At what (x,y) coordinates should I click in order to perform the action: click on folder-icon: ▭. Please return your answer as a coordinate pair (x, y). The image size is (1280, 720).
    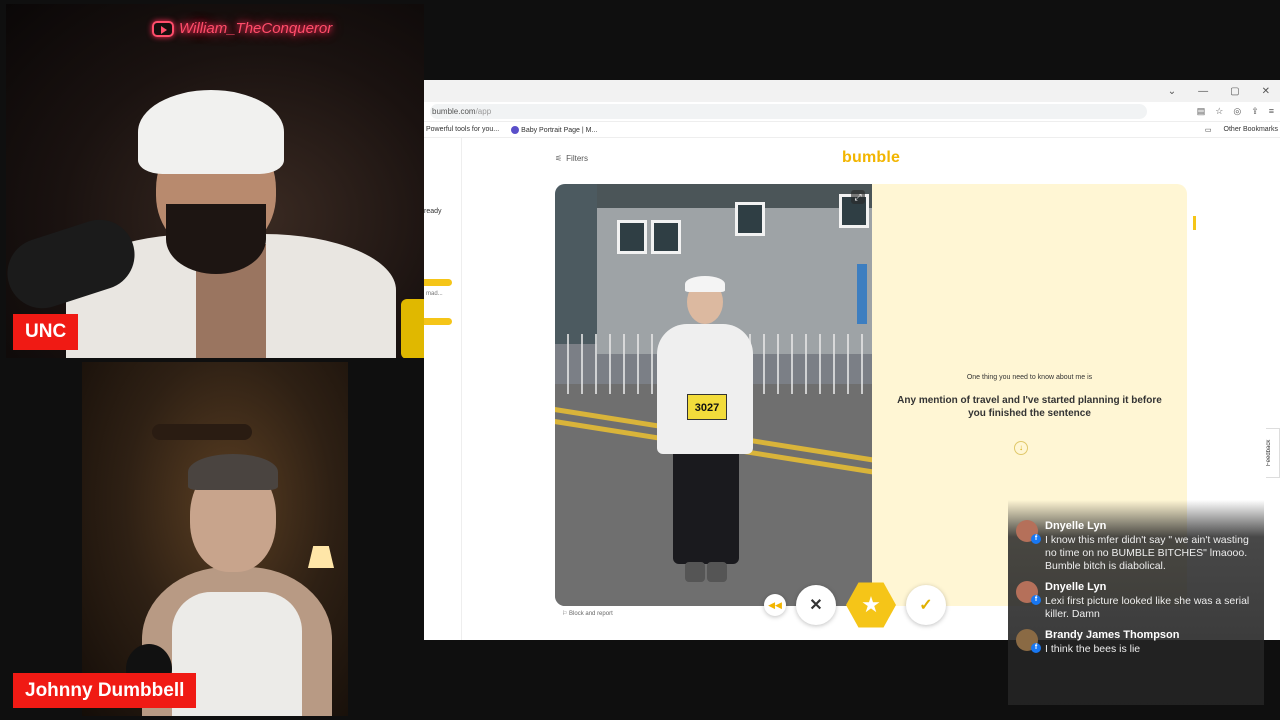
    Looking at the image, I should click on (1208, 130).